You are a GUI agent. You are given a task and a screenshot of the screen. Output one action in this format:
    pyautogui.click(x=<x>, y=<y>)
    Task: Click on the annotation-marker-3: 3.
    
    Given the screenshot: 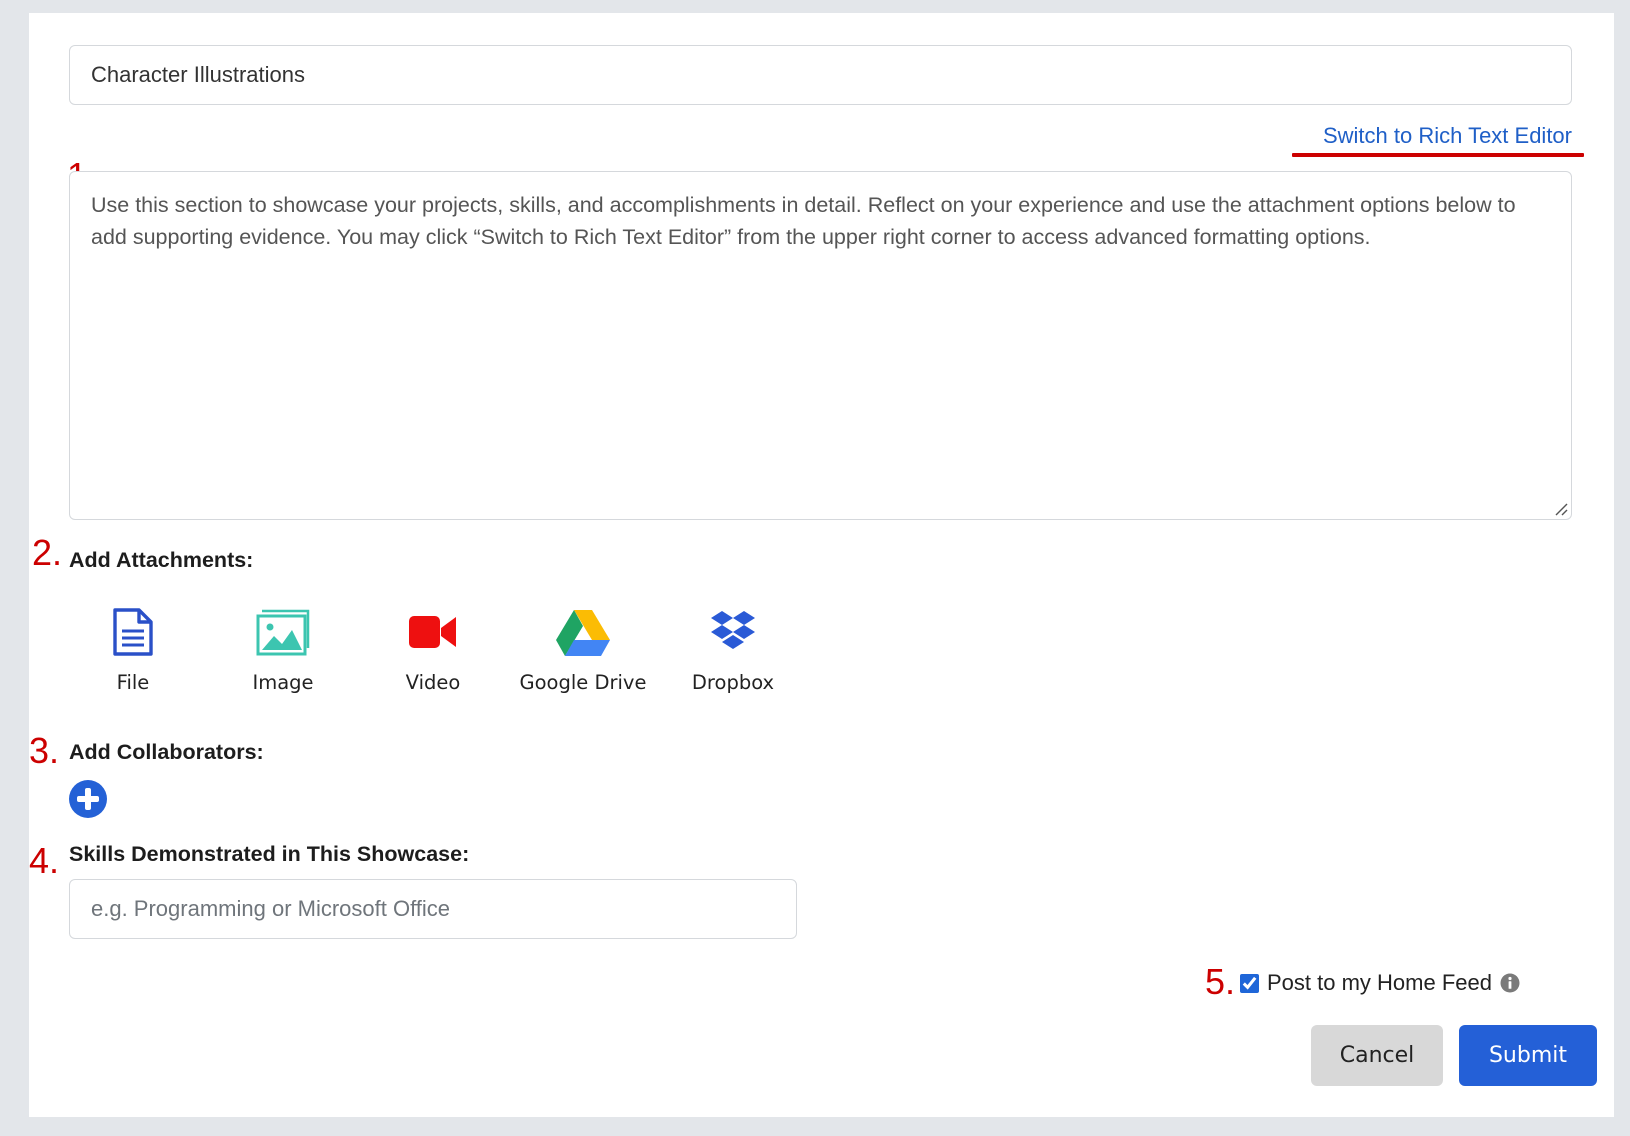 What is the action you would take?
    pyautogui.click(x=44, y=750)
    